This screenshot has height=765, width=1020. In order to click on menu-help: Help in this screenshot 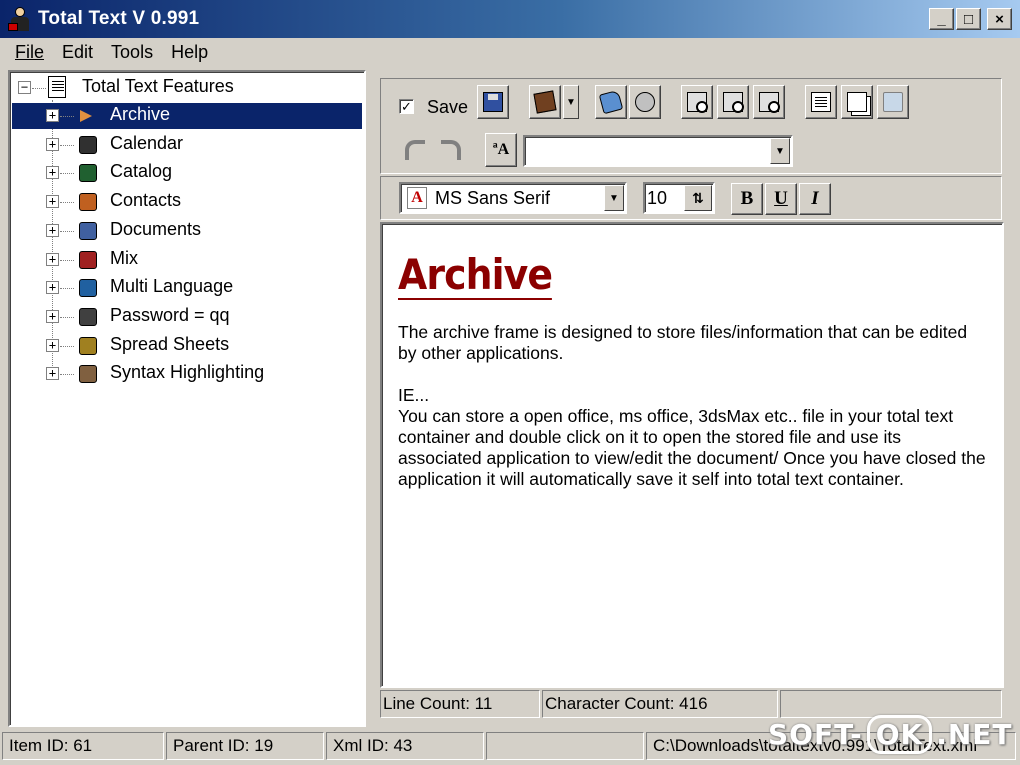, I will do `click(189, 52)`.